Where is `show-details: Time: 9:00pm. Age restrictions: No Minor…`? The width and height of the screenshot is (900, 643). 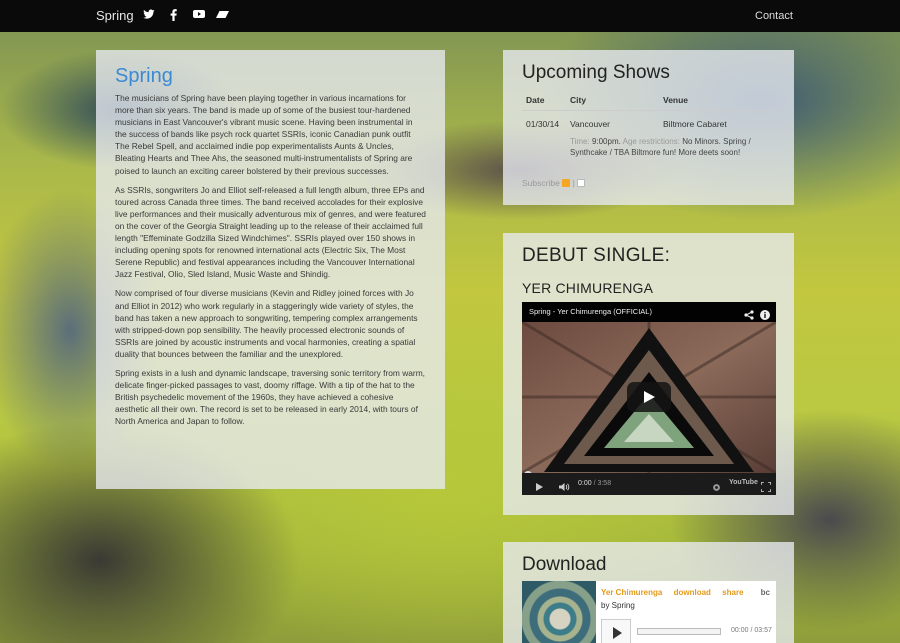
show-details: Time: 9:00pm. Age restrictions: No Minor… is located at coordinates (672, 147).